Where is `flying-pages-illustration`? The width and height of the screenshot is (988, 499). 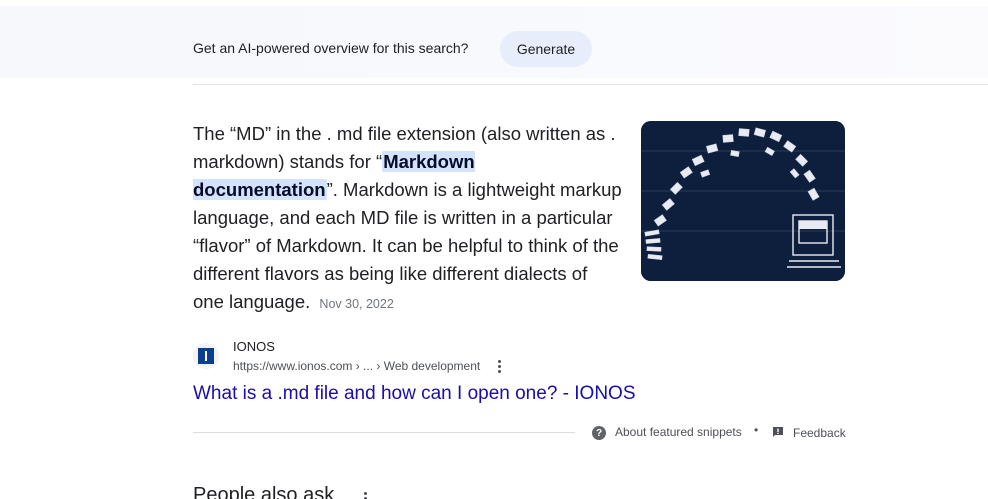 flying-pages-illustration is located at coordinates (743, 201).